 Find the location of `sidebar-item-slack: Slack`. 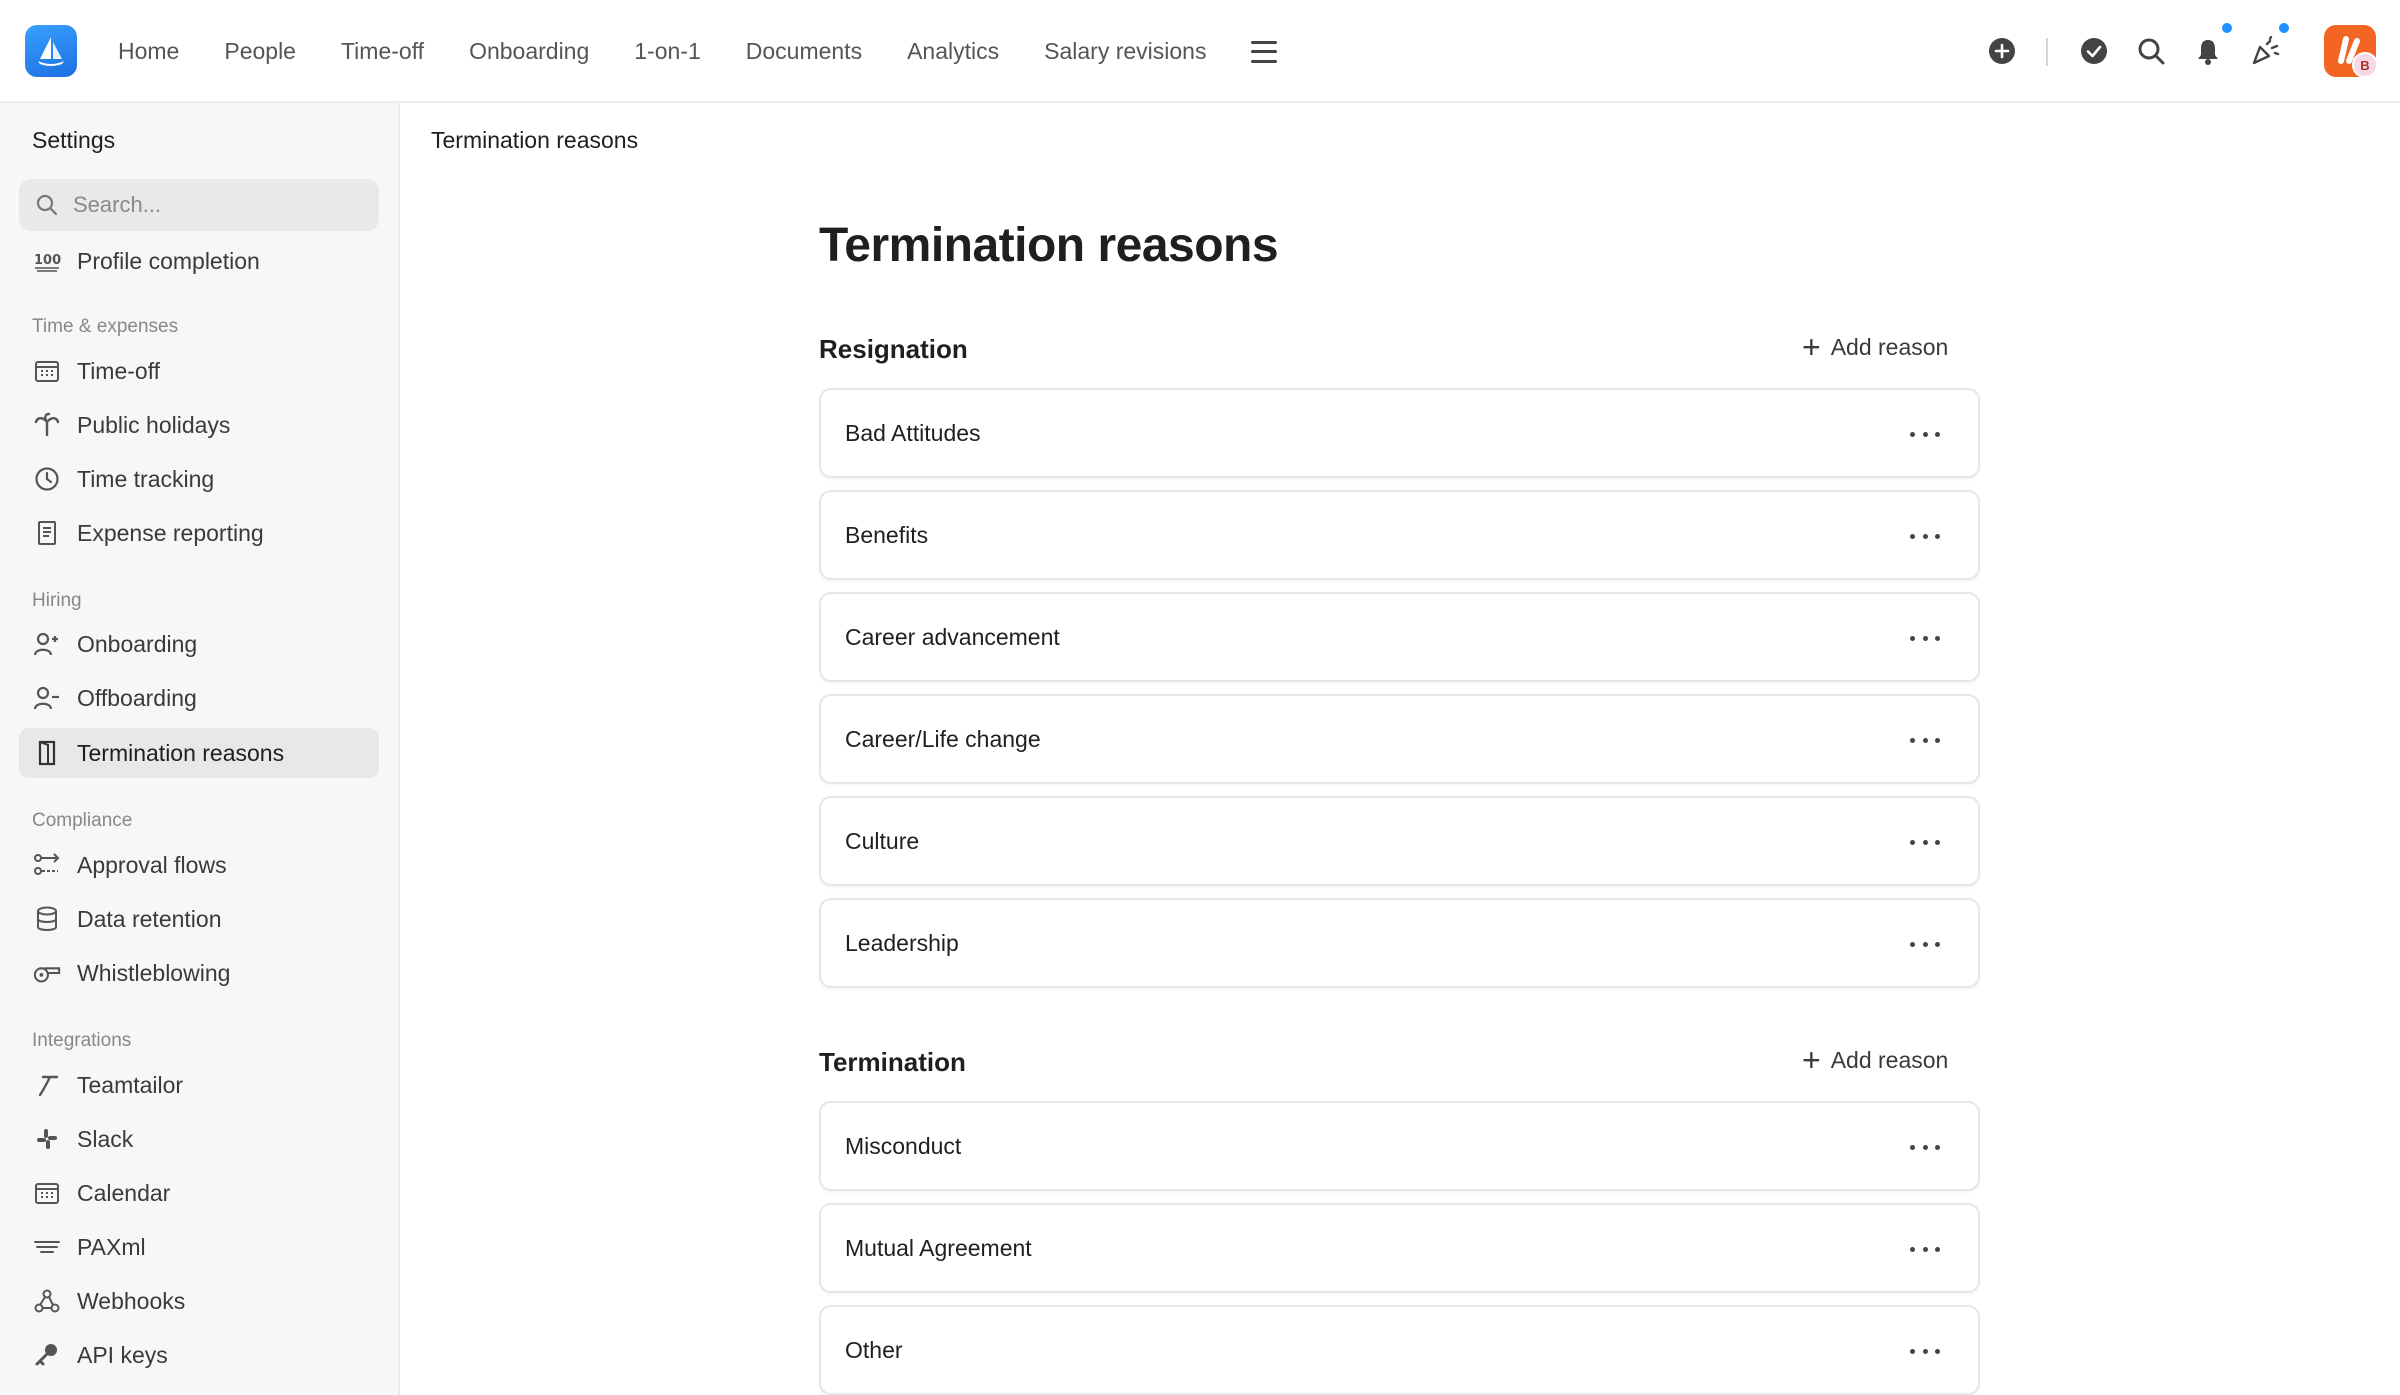

sidebar-item-slack: Slack is located at coordinates (199, 1139).